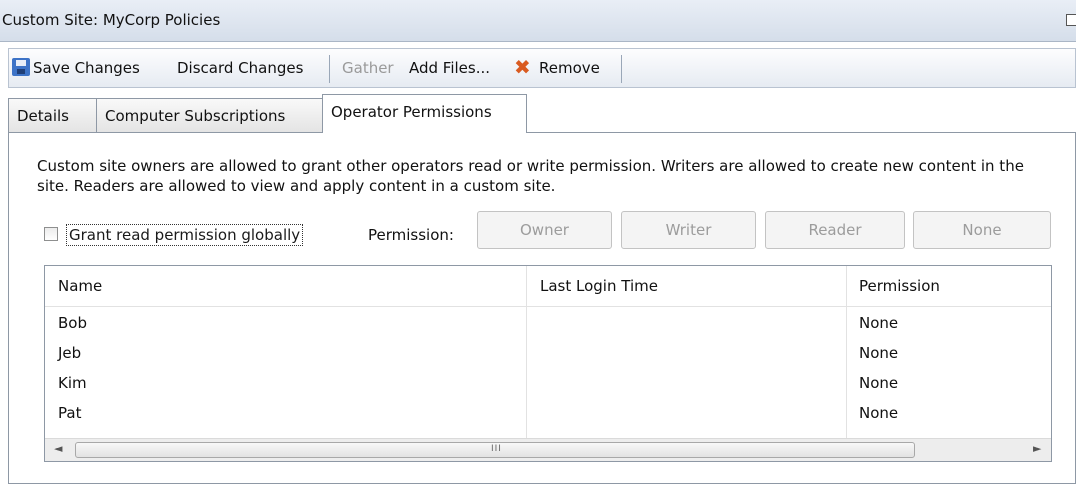 This screenshot has height=501, width=1076. I want to click on table-row: Bob None, so click(548, 324).